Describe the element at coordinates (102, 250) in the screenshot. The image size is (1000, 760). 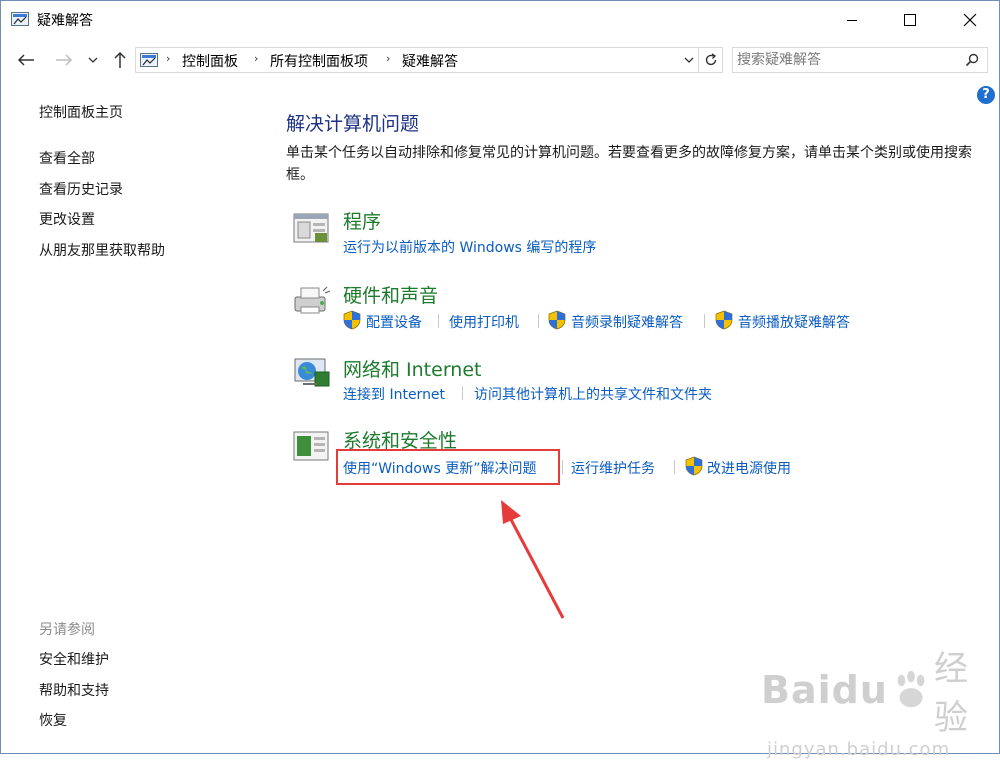
I see `sidebar-item-get-help-from-friend: 从朋友那里获取帮助` at that location.